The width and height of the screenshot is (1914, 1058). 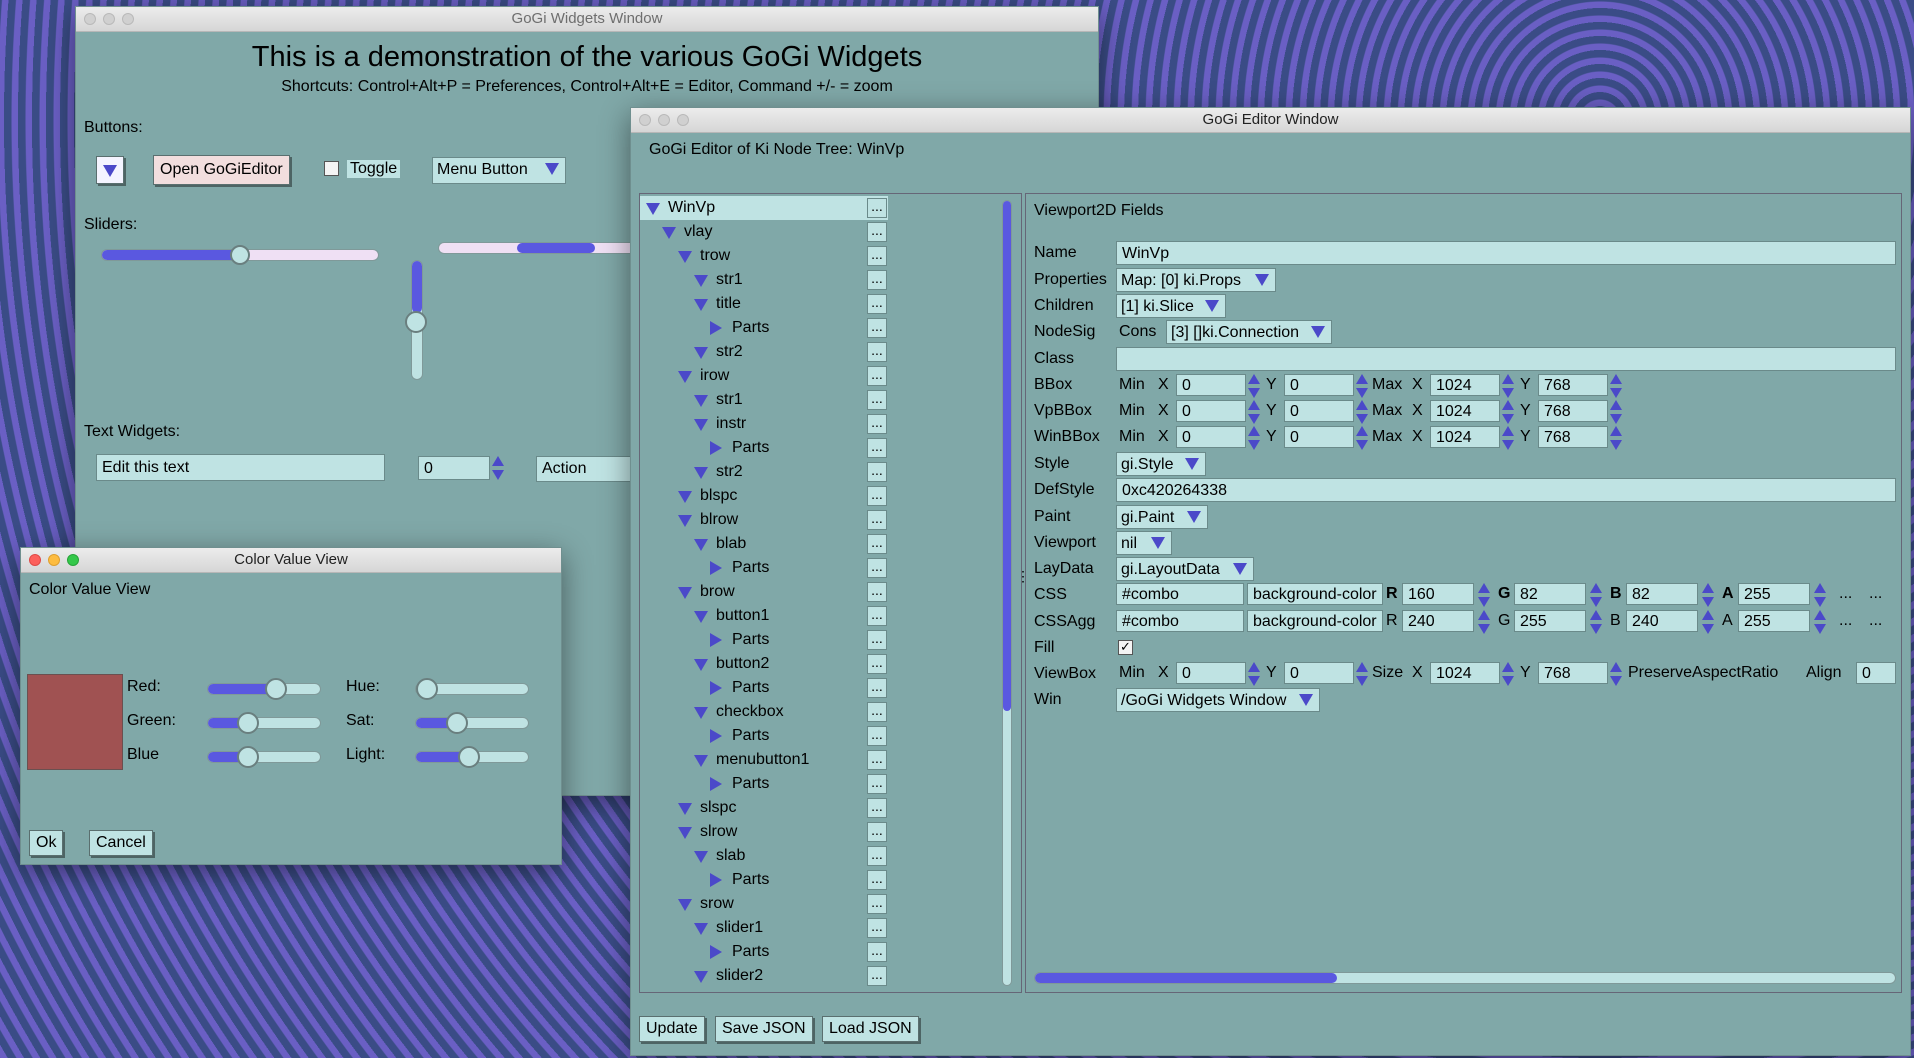 I want to click on tree-node: WinVp, so click(x=764, y=208).